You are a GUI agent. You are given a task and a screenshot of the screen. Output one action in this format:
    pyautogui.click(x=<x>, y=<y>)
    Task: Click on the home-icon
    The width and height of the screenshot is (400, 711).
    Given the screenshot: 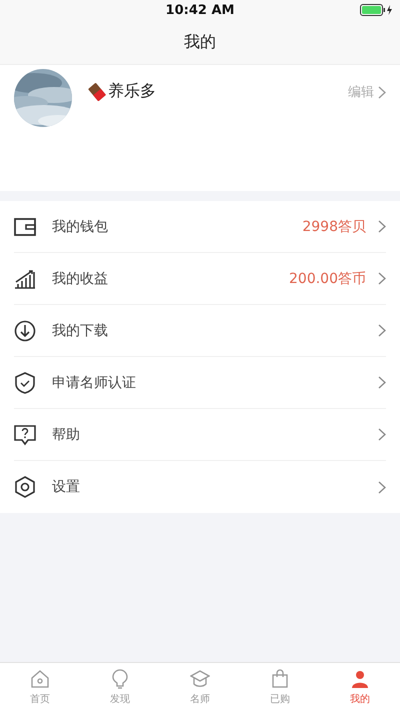 What is the action you would take?
    pyautogui.click(x=40, y=678)
    